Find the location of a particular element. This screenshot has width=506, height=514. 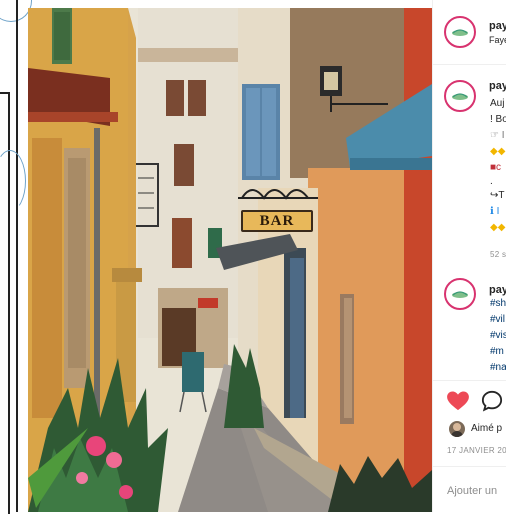

heart-icon is located at coordinates (458, 401).